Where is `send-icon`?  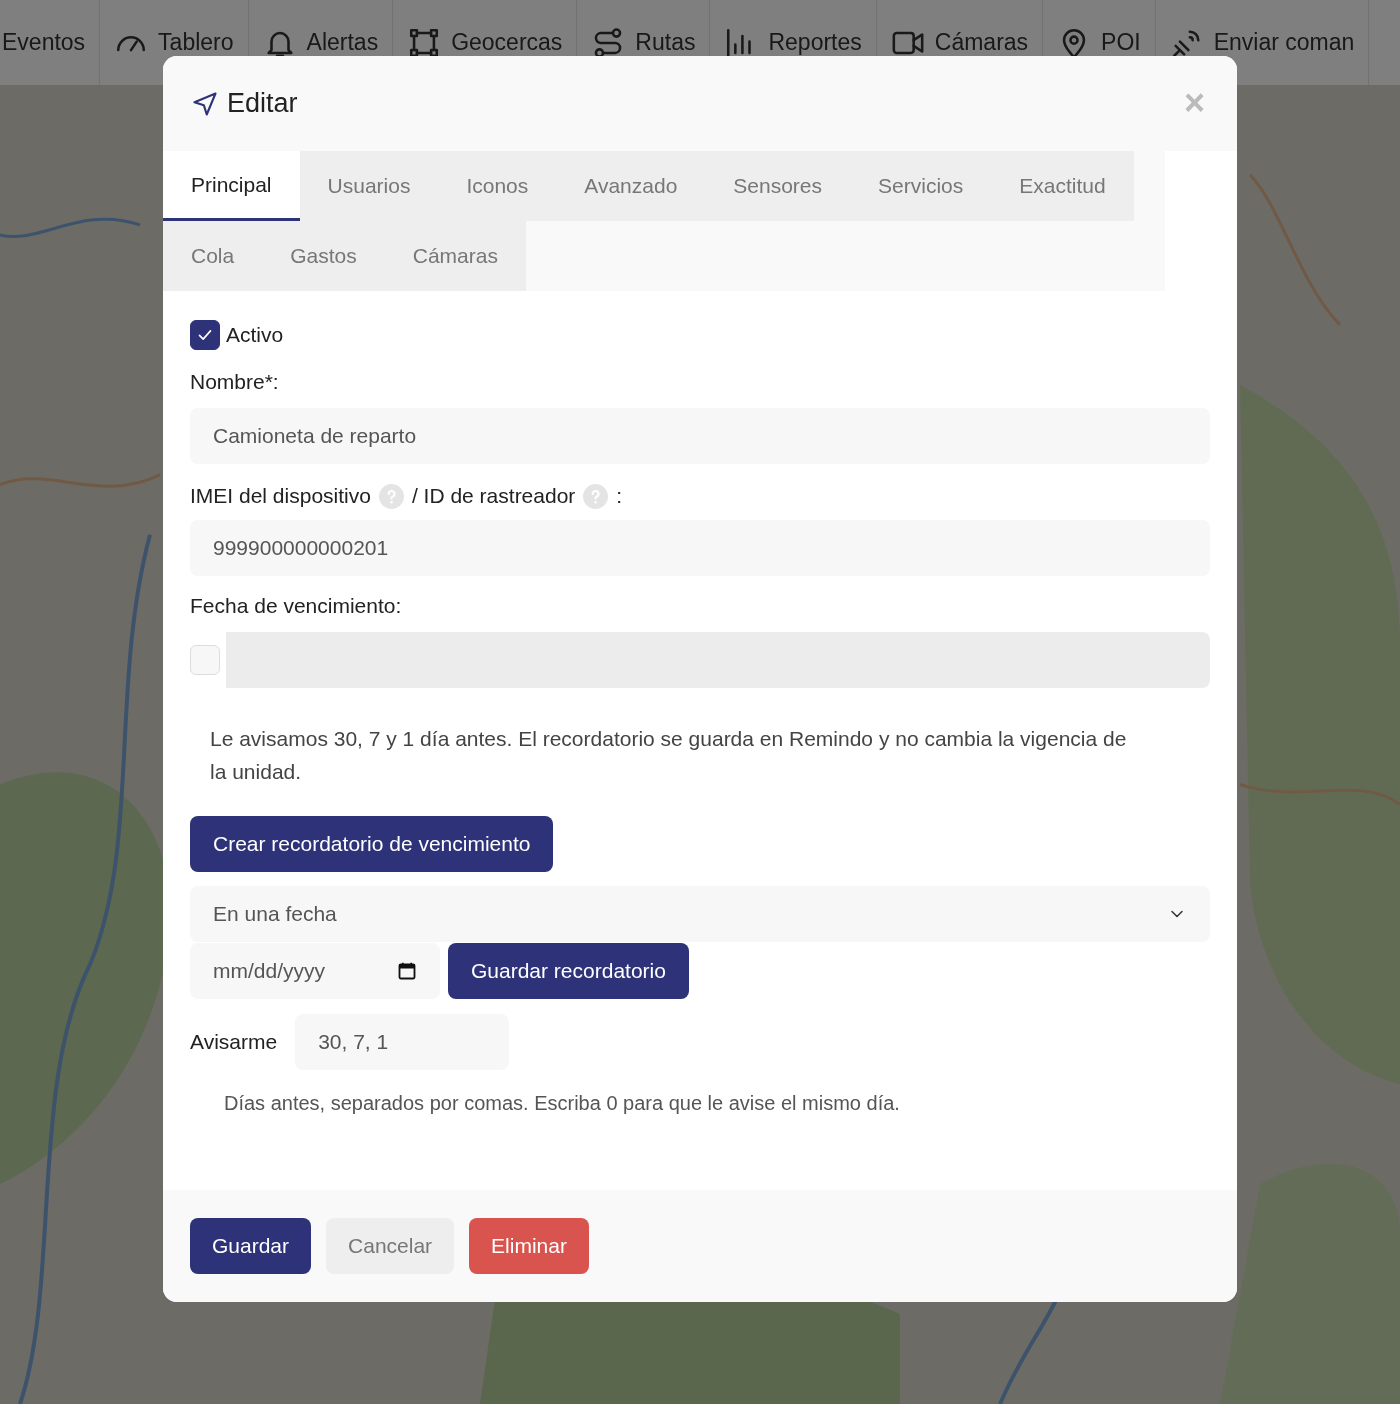
send-icon is located at coordinates (205, 103).